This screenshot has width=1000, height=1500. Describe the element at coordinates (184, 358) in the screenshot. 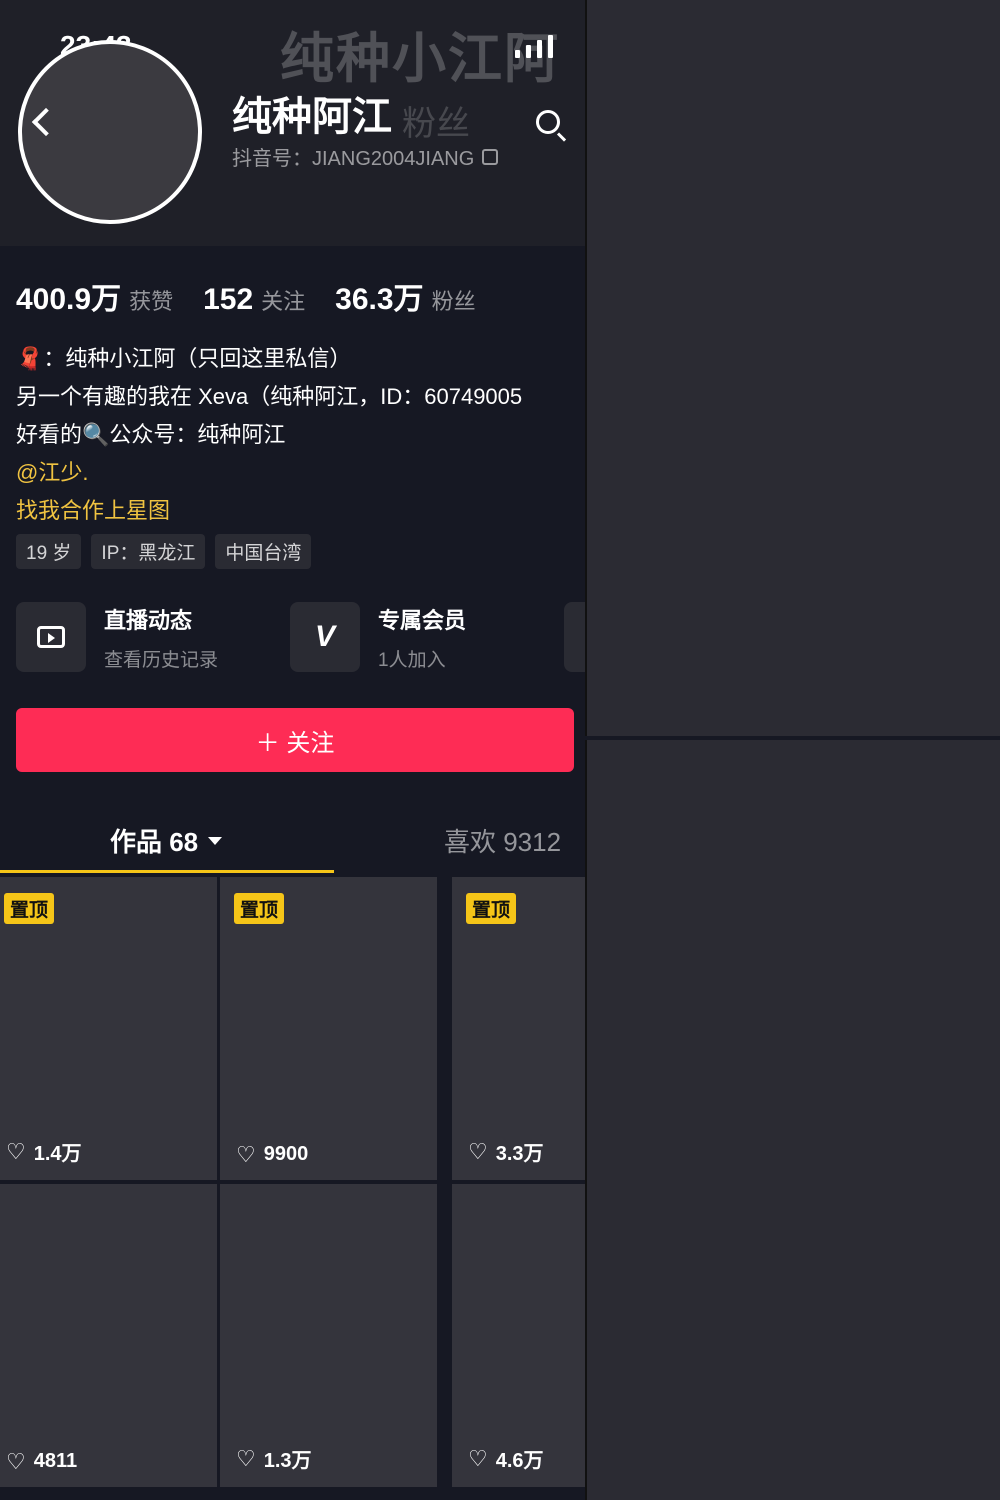

I see `bio-line: 🧣：纯种小江阿（只回这里私信）` at that location.